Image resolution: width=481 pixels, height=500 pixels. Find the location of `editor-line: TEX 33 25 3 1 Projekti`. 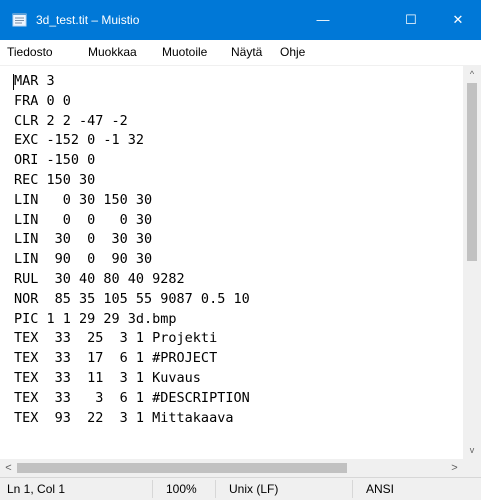

editor-line: TEX 33 25 3 1 Projekti is located at coordinates (116, 338).